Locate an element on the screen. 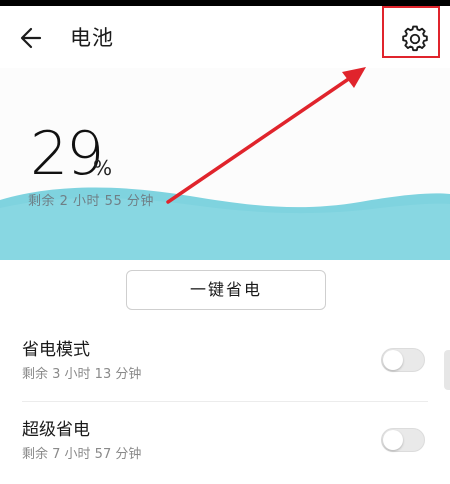 This screenshot has height=484, width=450. row-subtitle: 剩余 7 小时 57 分钟 is located at coordinates (82, 454).